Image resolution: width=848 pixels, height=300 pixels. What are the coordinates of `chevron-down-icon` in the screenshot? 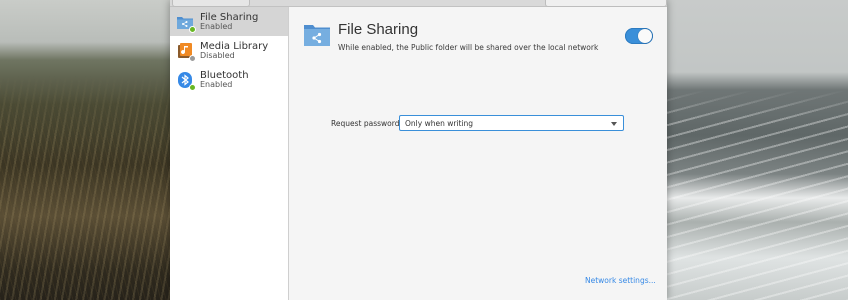 It's located at (614, 124).